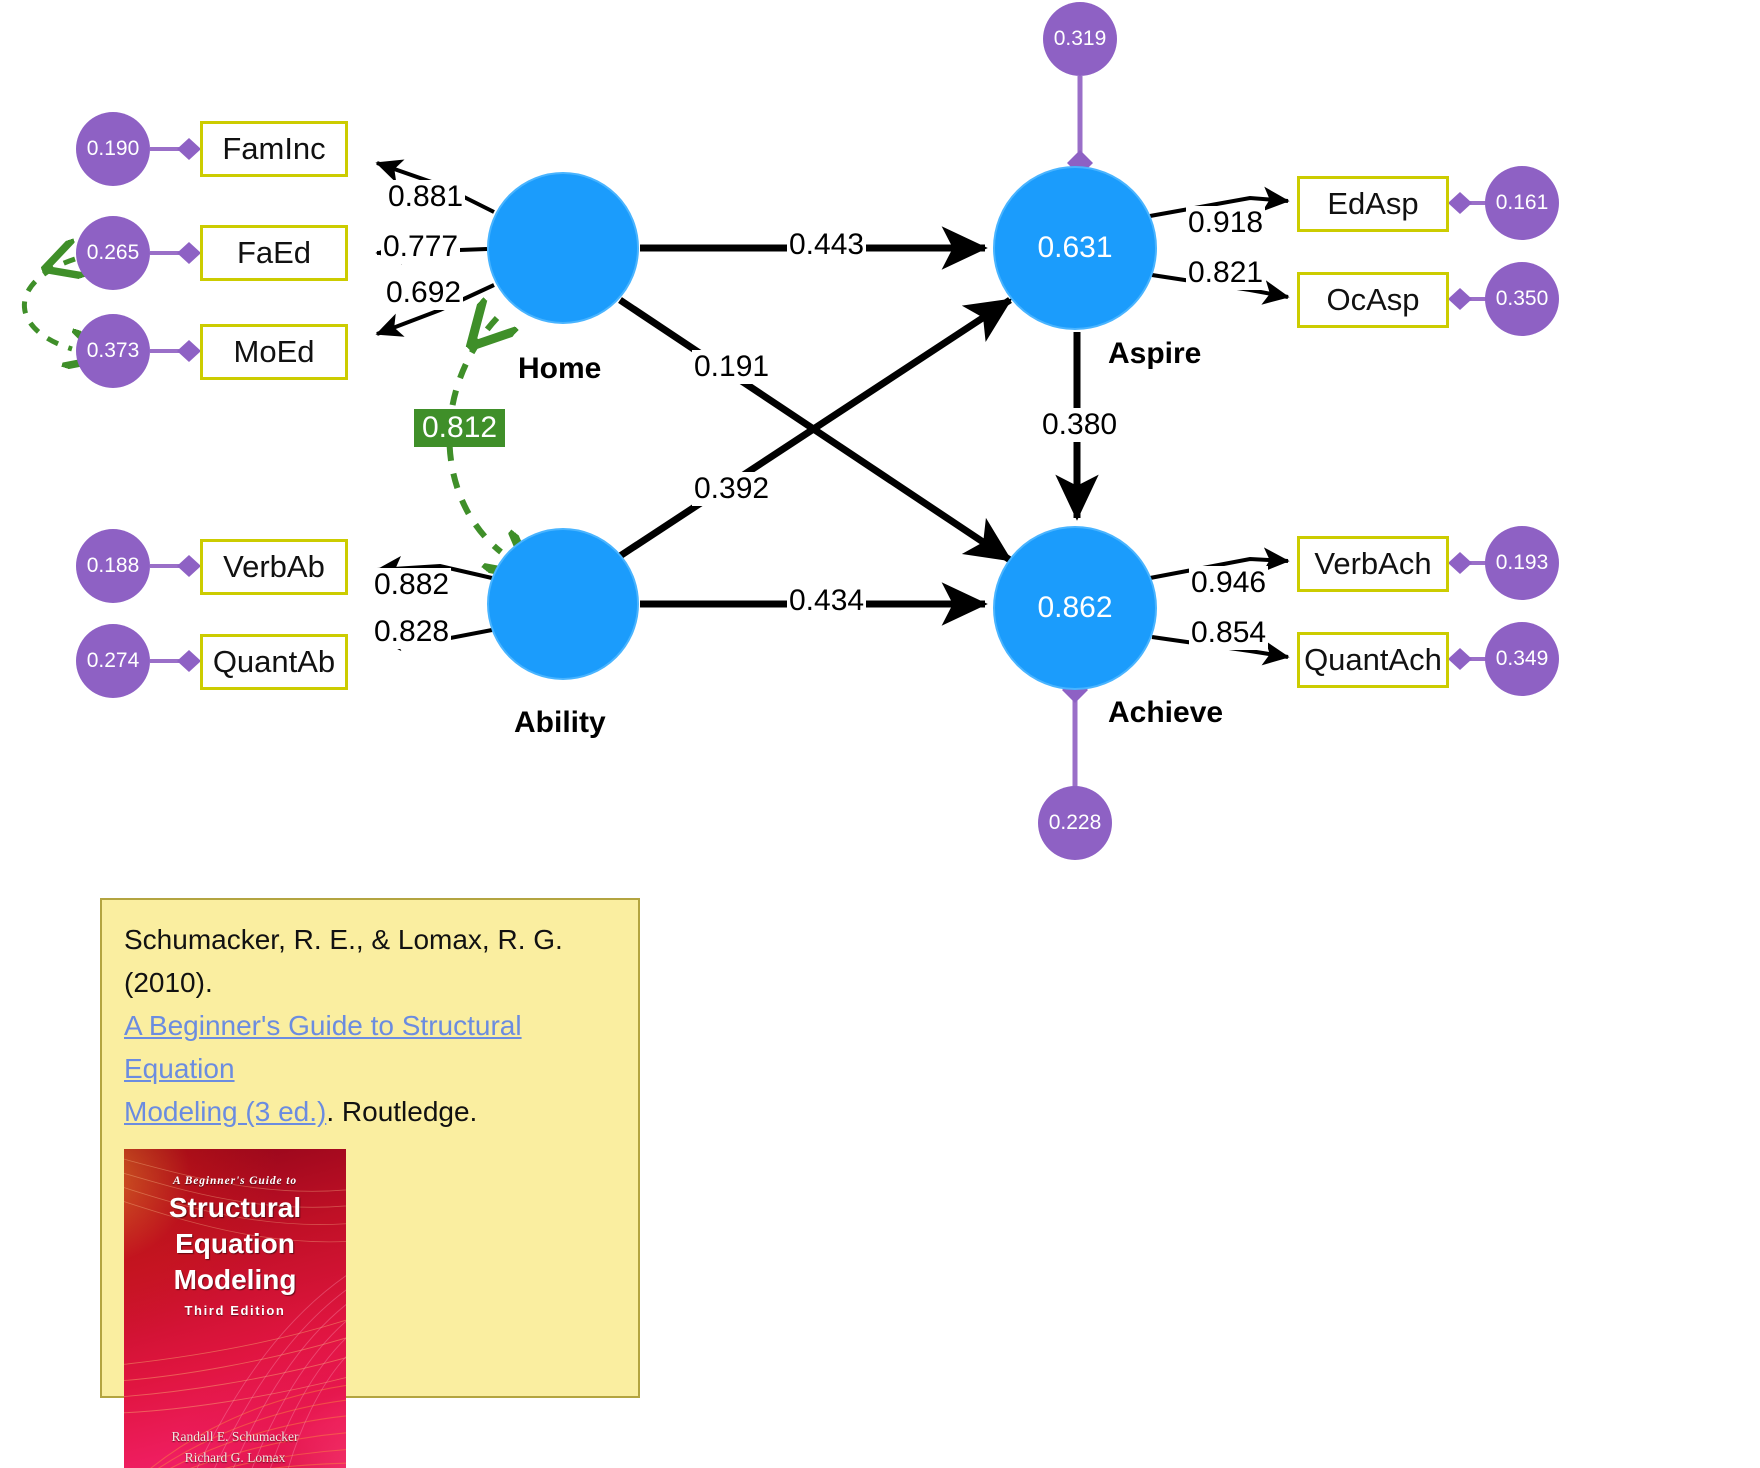  Describe the element at coordinates (1075, 248) in the screenshot. I see `latent-node-aspire: 0.631` at that location.